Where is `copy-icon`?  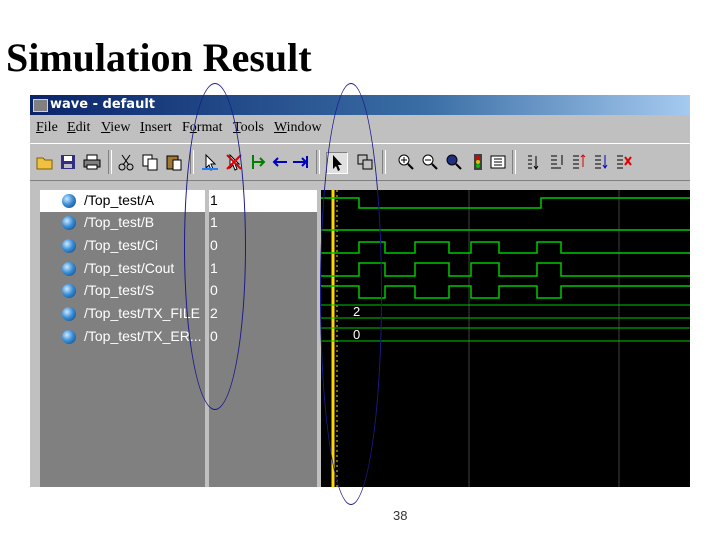 copy-icon is located at coordinates (150, 162).